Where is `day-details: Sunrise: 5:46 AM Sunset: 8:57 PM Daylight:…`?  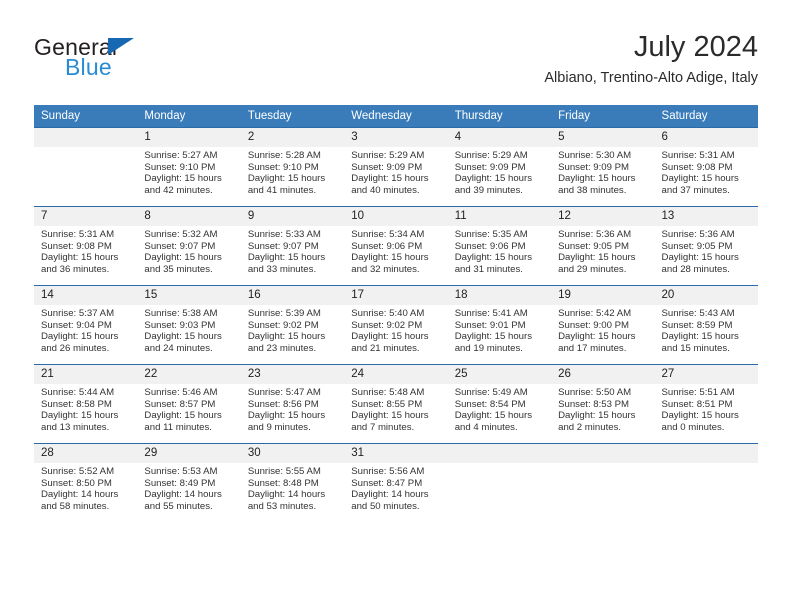 day-details: Sunrise: 5:46 AM Sunset: 8:57 PM Daylight:… is located at coordinates (188, 408).